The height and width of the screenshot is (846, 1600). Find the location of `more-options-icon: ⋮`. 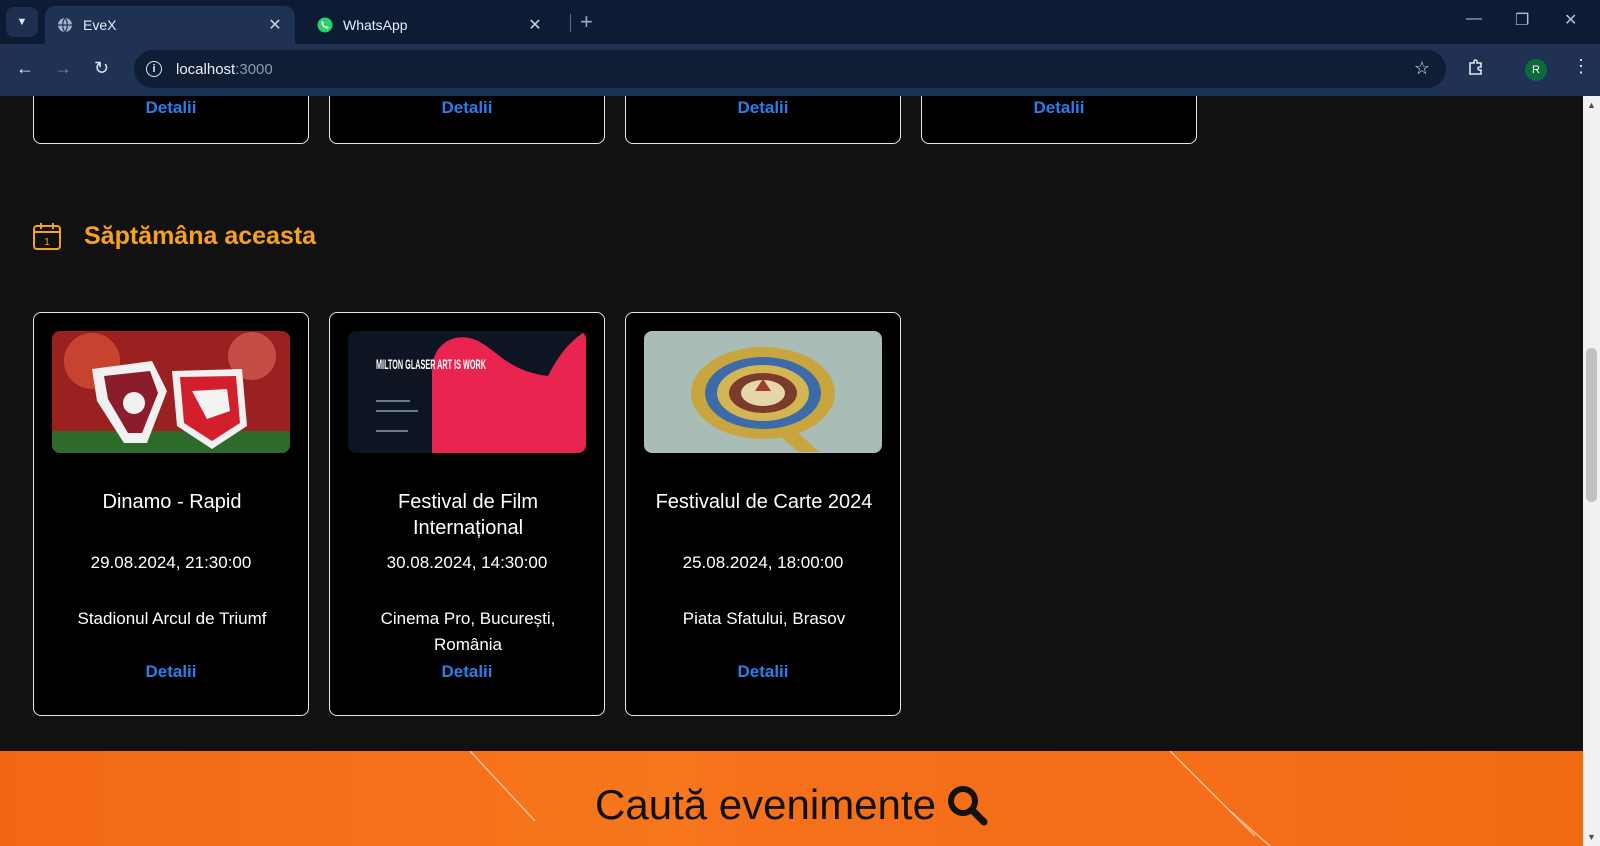

more-options-icon: ⋮ is located at coordinates (1581, 66).